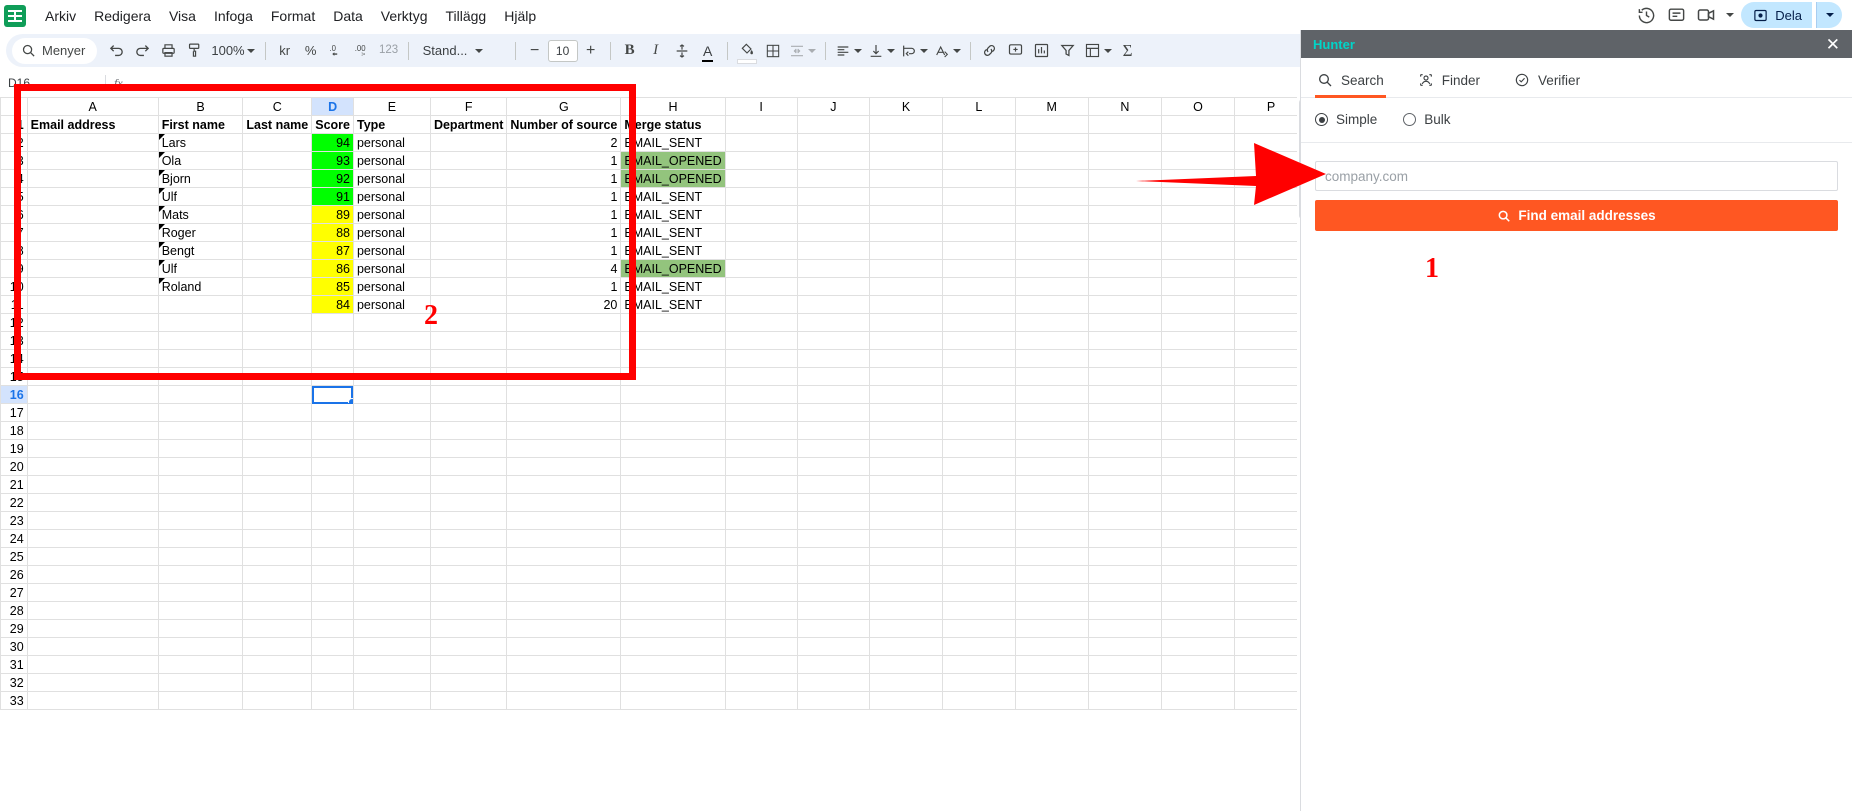 The height and width of the screenshot is (811, 1852). I want to click on cell-C16, so click(277, 394).